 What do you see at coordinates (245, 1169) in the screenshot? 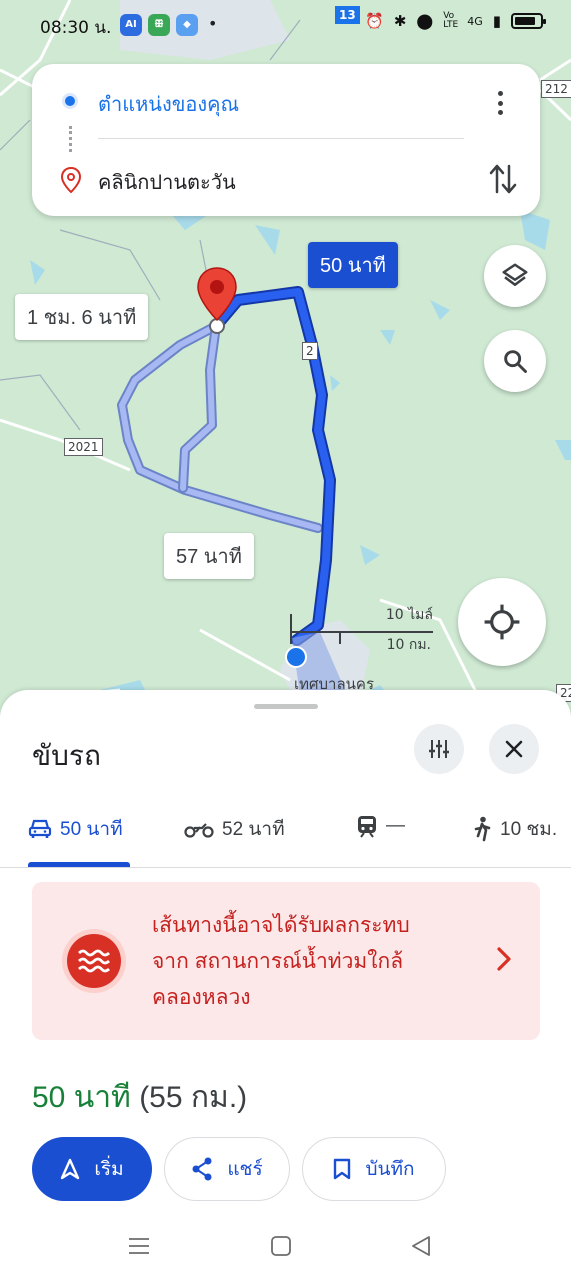
I see `share-label: แชร์` at bounding box center [245, 1169].